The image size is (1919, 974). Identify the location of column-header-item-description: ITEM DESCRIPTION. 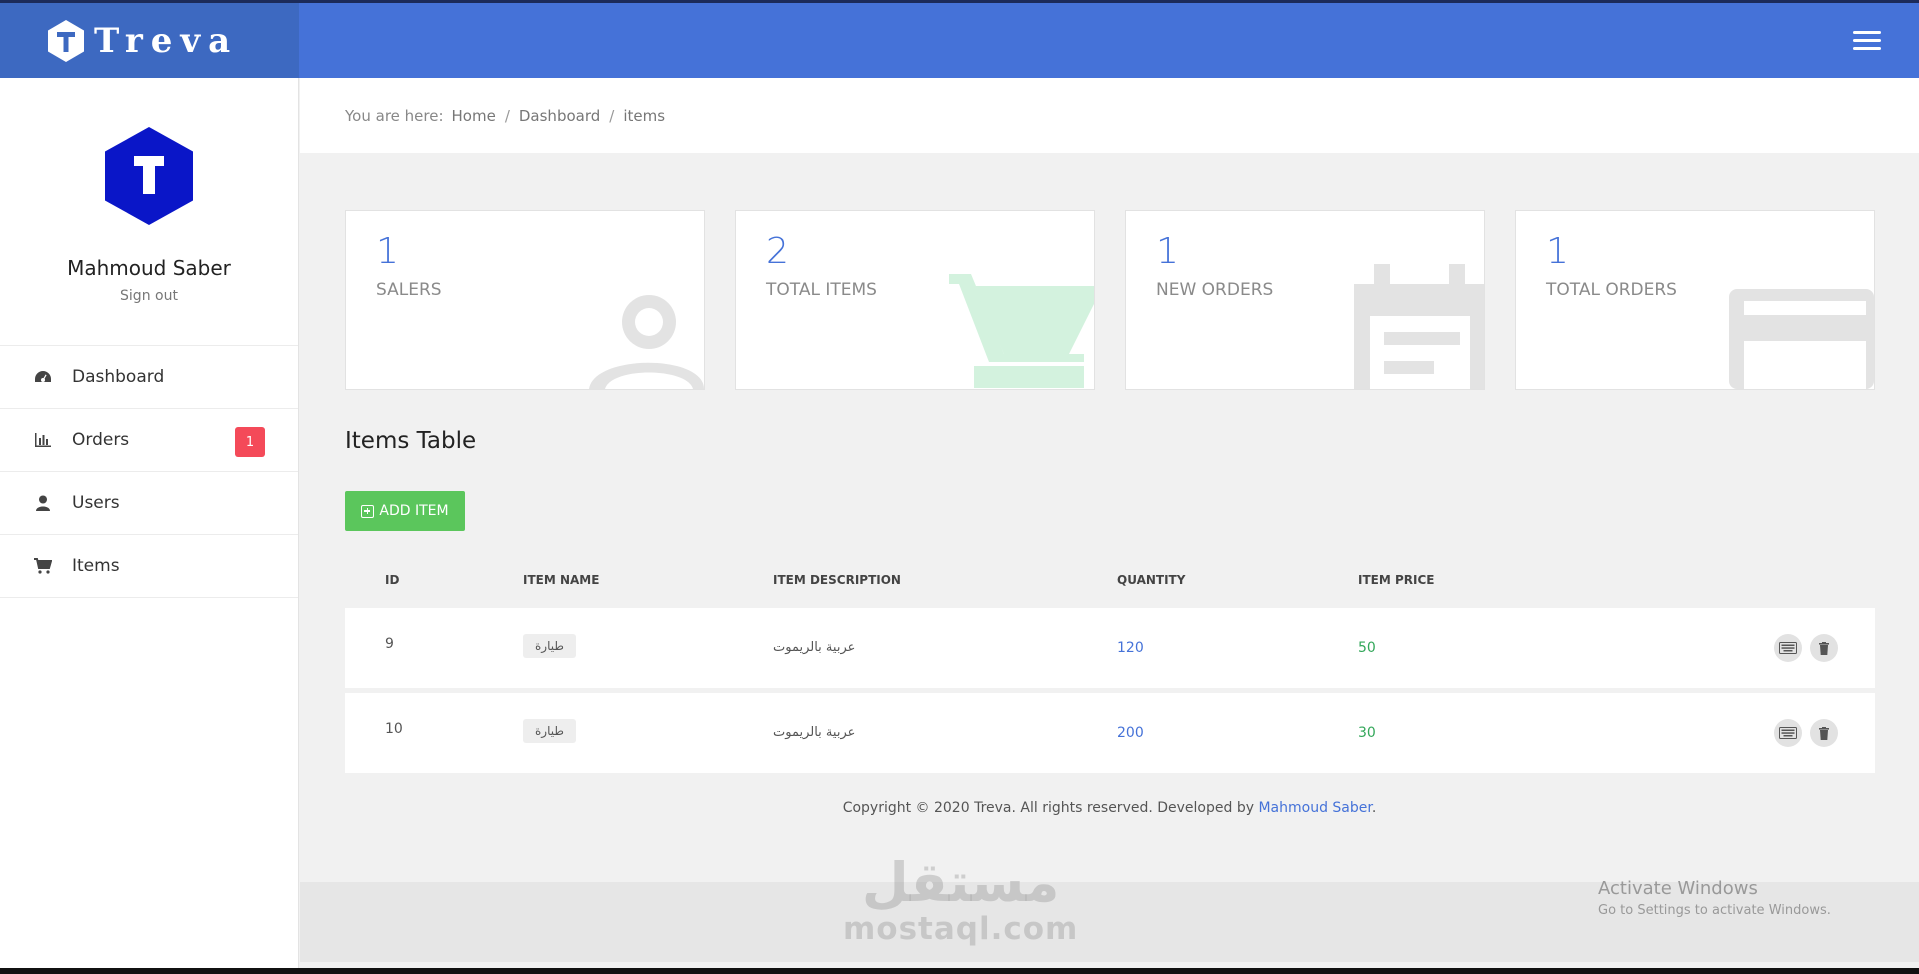
(837, 580).